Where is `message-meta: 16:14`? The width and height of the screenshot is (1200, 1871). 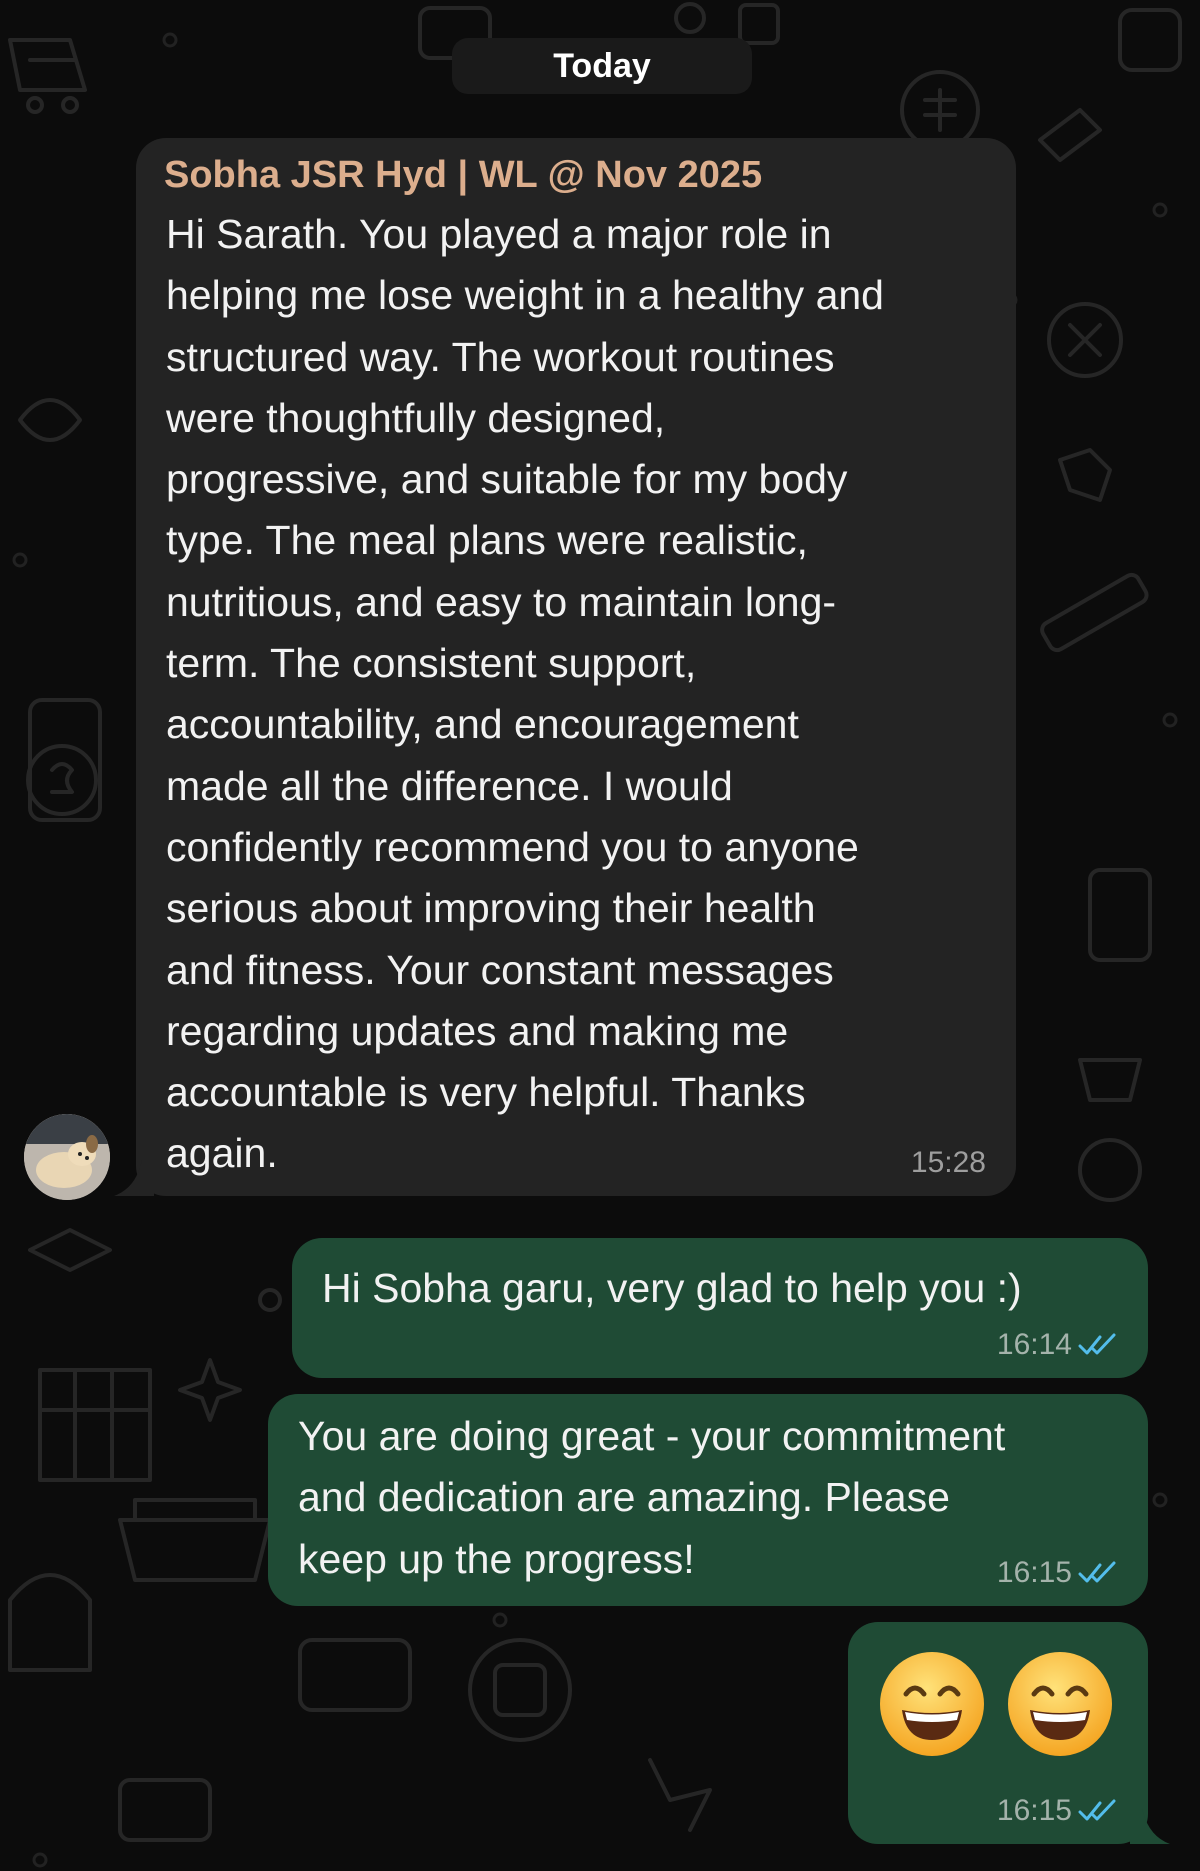 message-meta: 16:14 is located at coordinates (1057, 1345).